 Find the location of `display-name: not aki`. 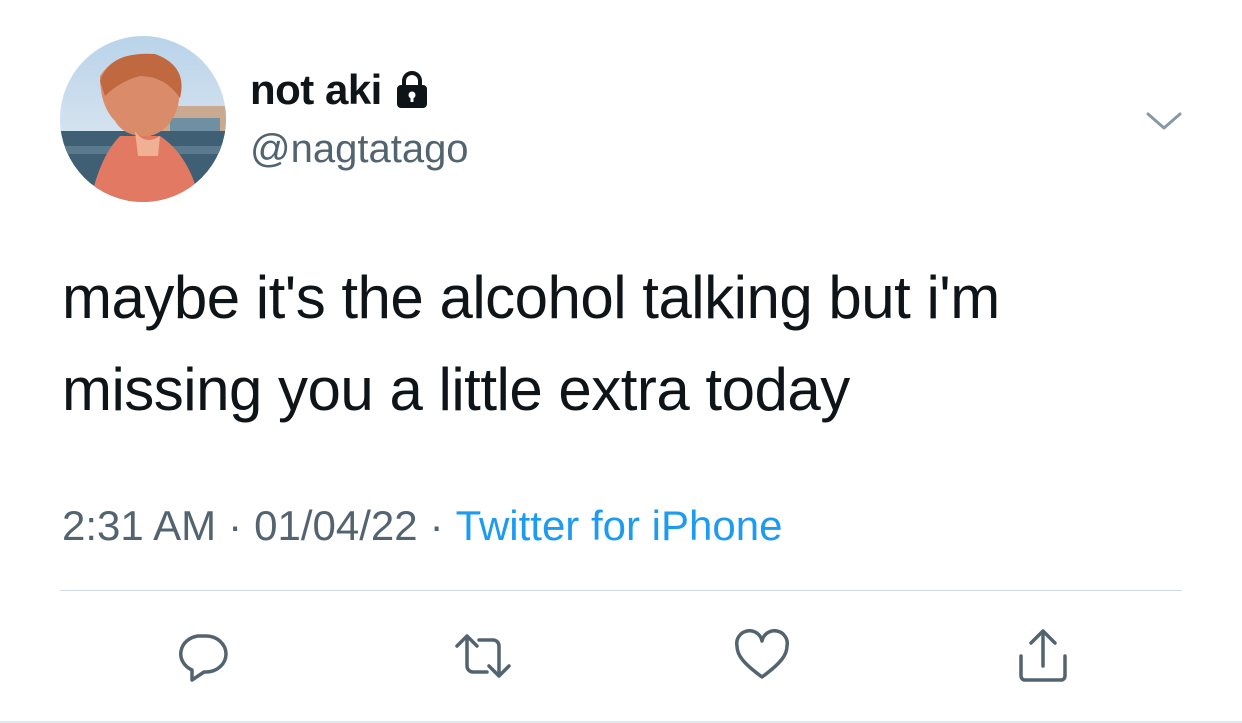

display-name: not aki is located at coordinates (340, 90).